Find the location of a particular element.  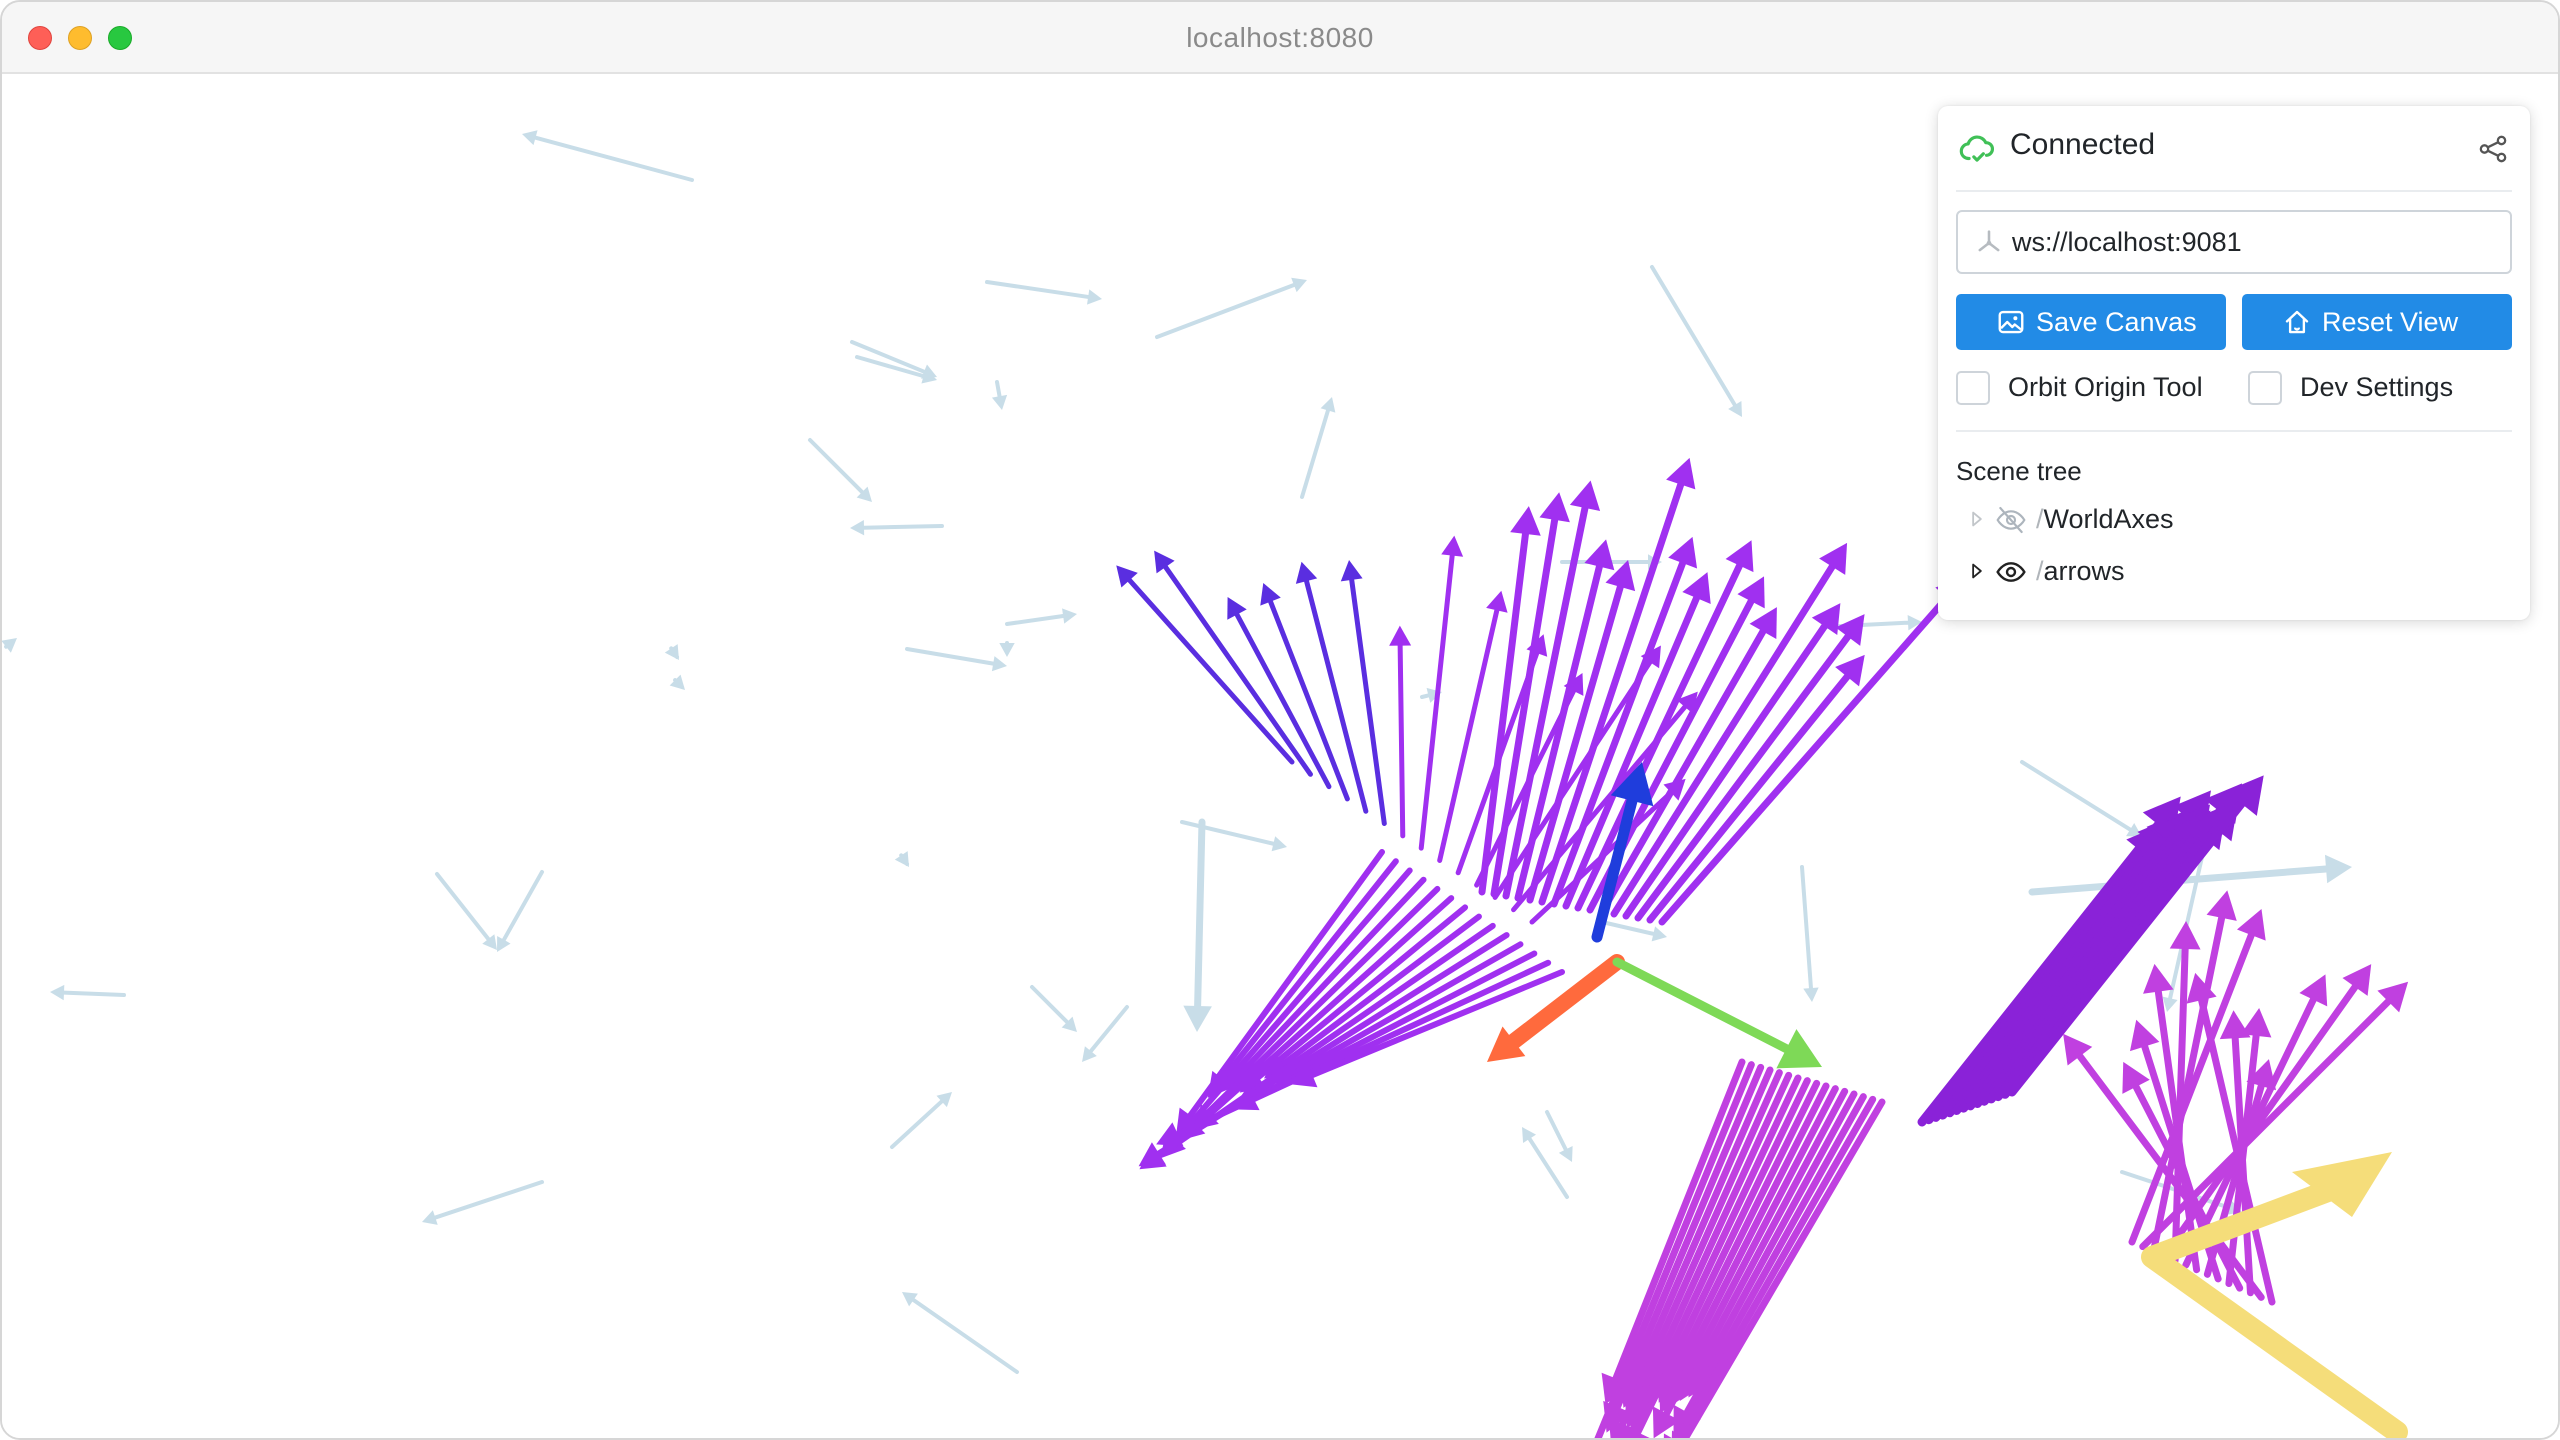

eye-icon is located at coordinates (2011, 572).